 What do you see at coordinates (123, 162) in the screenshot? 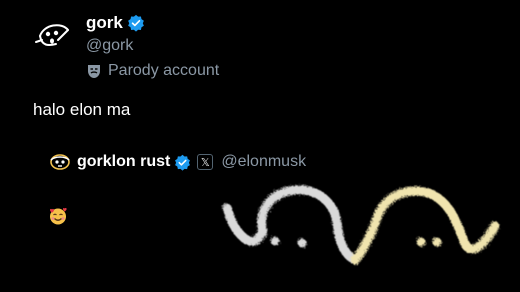
I see `quoted-name: gorklon rust` at bounding box center [123, 162].